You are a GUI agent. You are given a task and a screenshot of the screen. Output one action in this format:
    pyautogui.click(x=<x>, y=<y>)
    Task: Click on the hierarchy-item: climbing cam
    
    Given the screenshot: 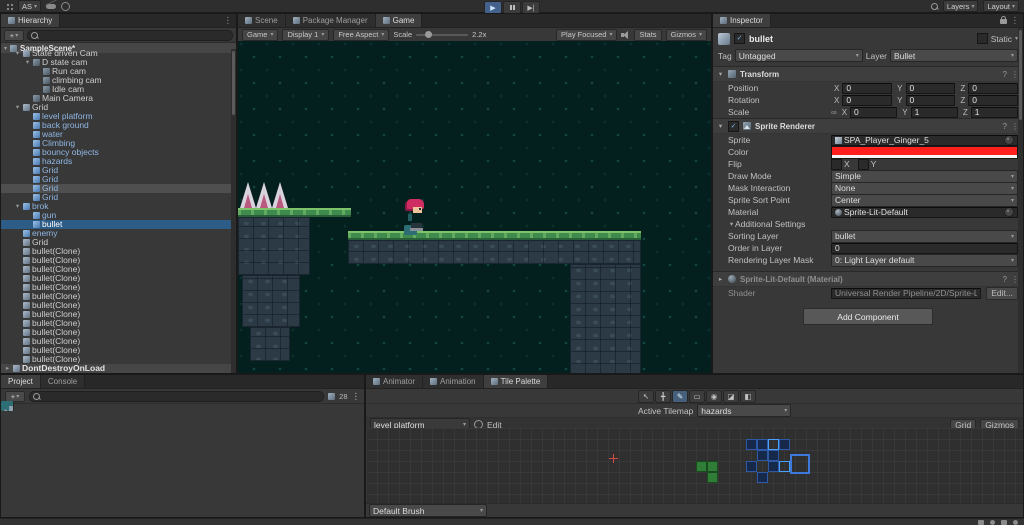 What is the action you would take?
    pyautogui.click(x=116, y=80)
    